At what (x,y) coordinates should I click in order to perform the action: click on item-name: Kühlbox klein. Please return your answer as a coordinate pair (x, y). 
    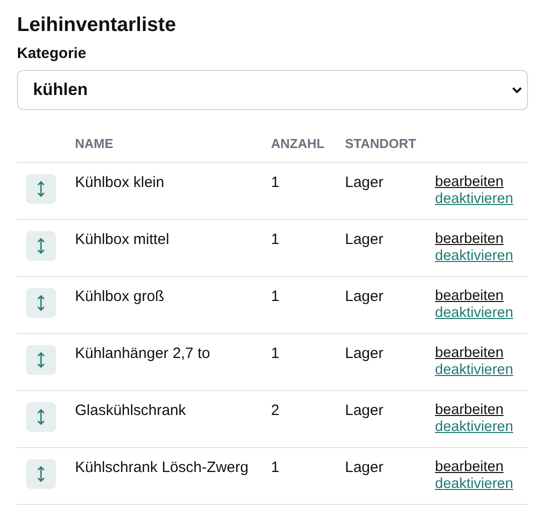
    Looking at the image, I should click on (119, 182).